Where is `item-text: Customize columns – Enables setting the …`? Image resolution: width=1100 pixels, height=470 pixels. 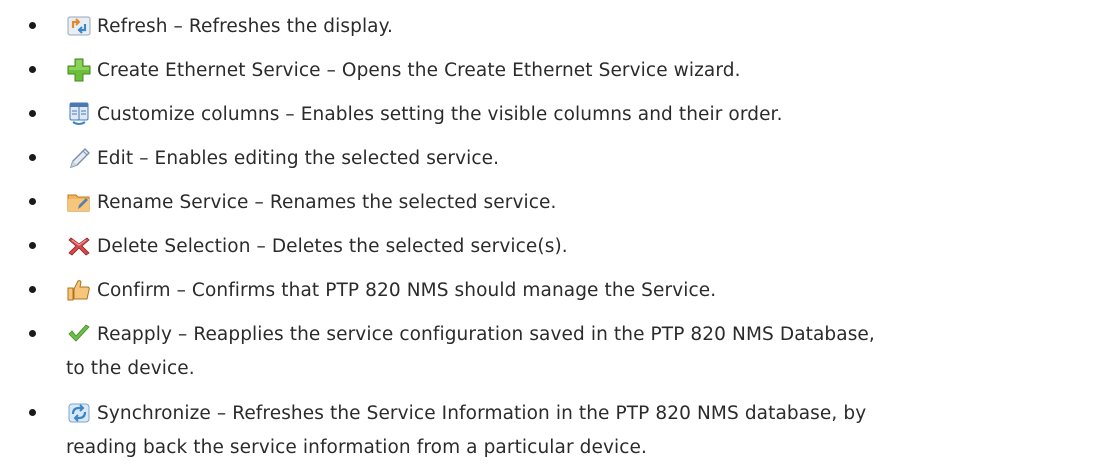 item-text: Customize columns – Enables setting the … is located at coordinates (440, 114).